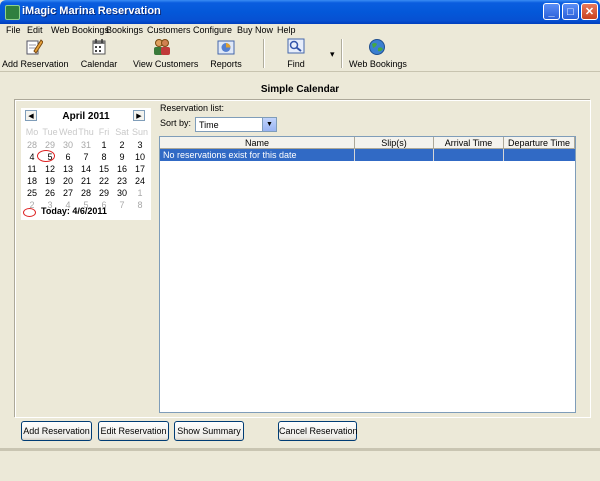  I want to click on title-bar: iMagic Marina Reservation _ □ ✕, so click(300, 12).